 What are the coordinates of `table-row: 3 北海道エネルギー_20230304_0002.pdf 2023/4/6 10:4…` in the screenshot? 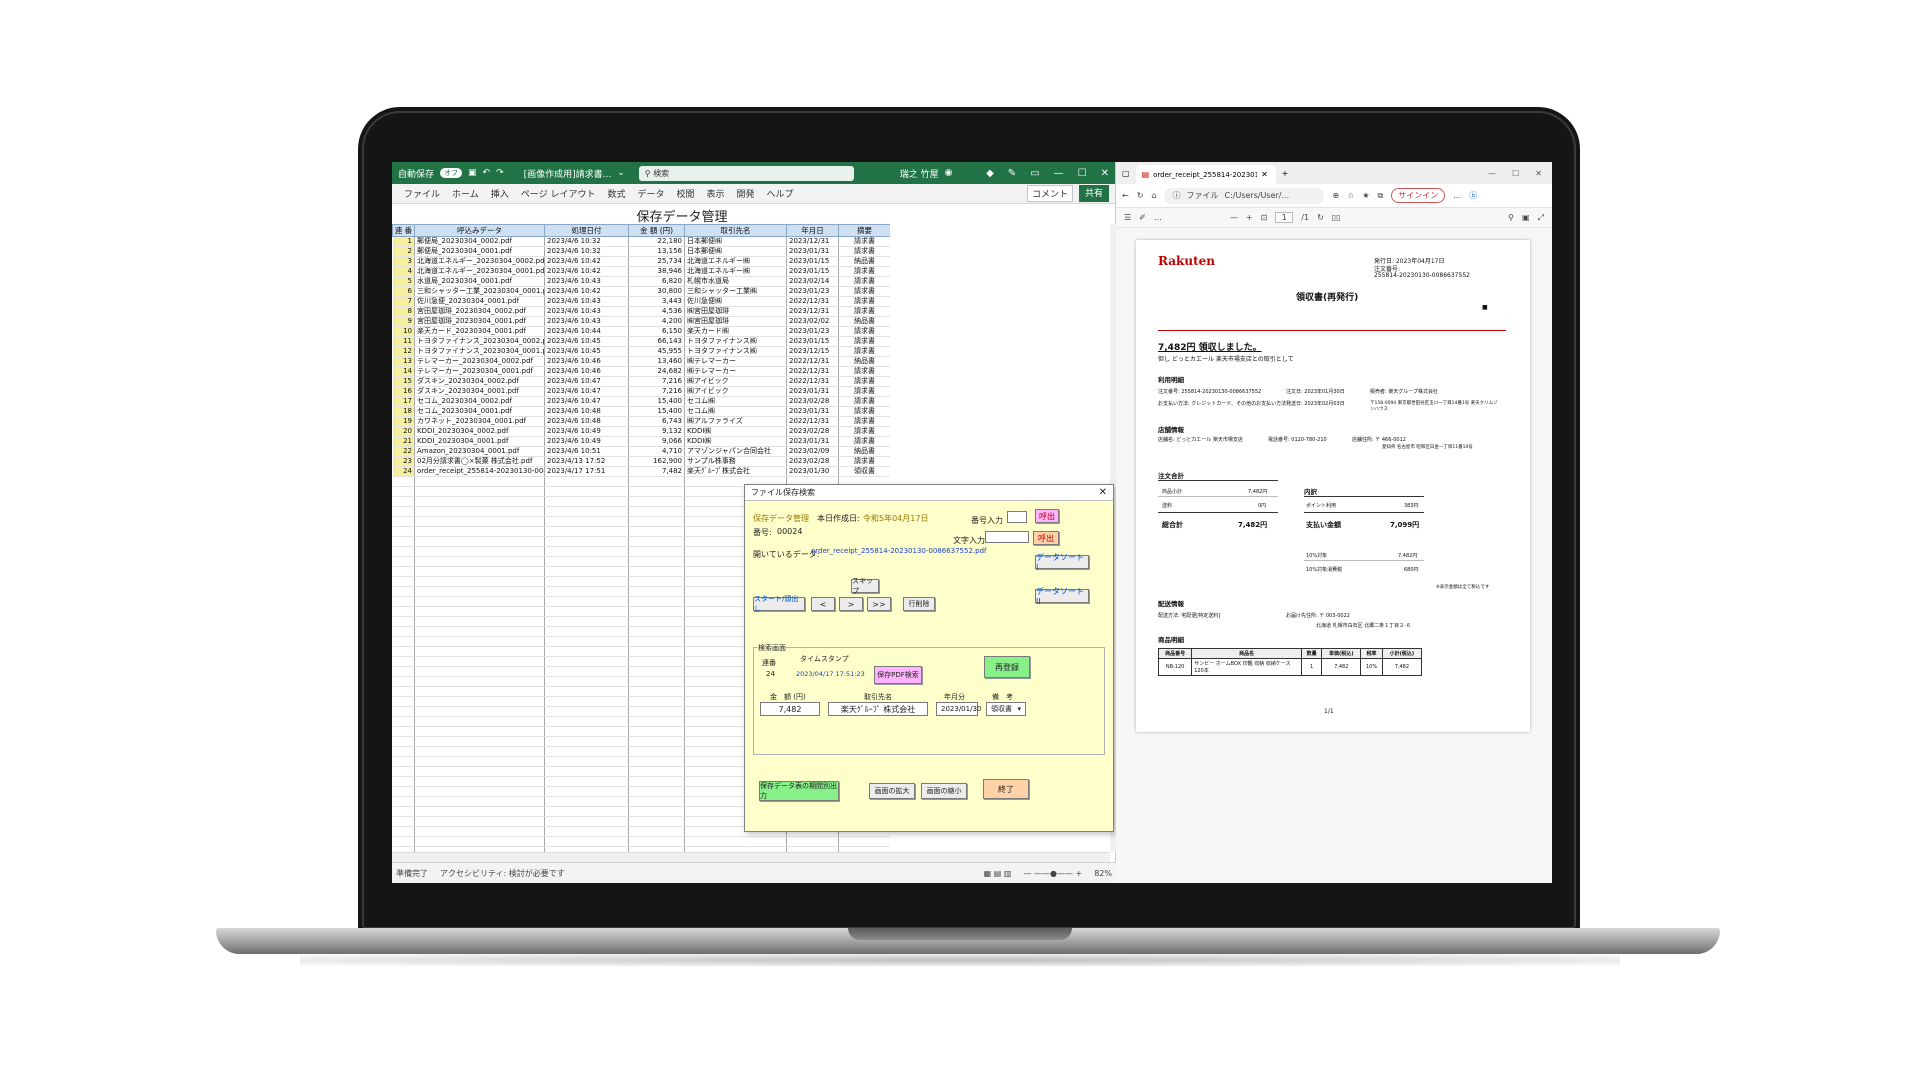 It's located at (641, 261).